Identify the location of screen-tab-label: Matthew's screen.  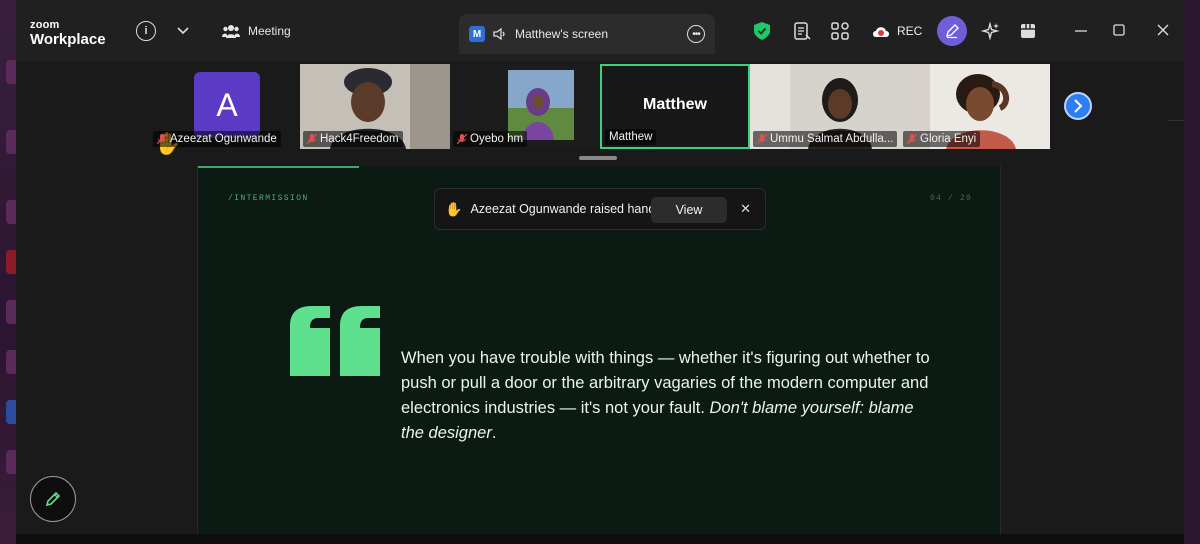
(561, 34).